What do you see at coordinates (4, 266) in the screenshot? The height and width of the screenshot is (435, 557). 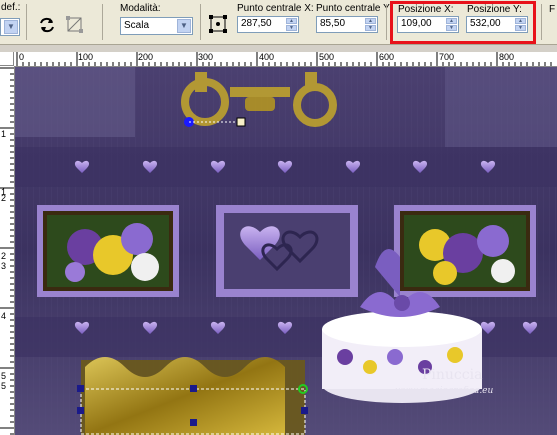 I see `ruler-label: 3` at bounding box center [4, 266].